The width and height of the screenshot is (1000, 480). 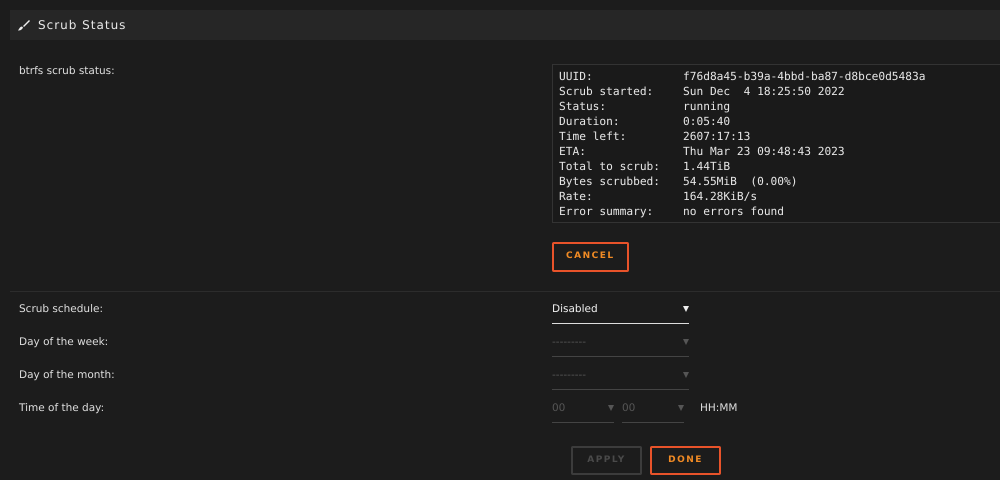 What do you see at coordinates (61, 308) in the screenshot?
I see `field-label: Scrub schedule:` at bounding box center [61, 308].